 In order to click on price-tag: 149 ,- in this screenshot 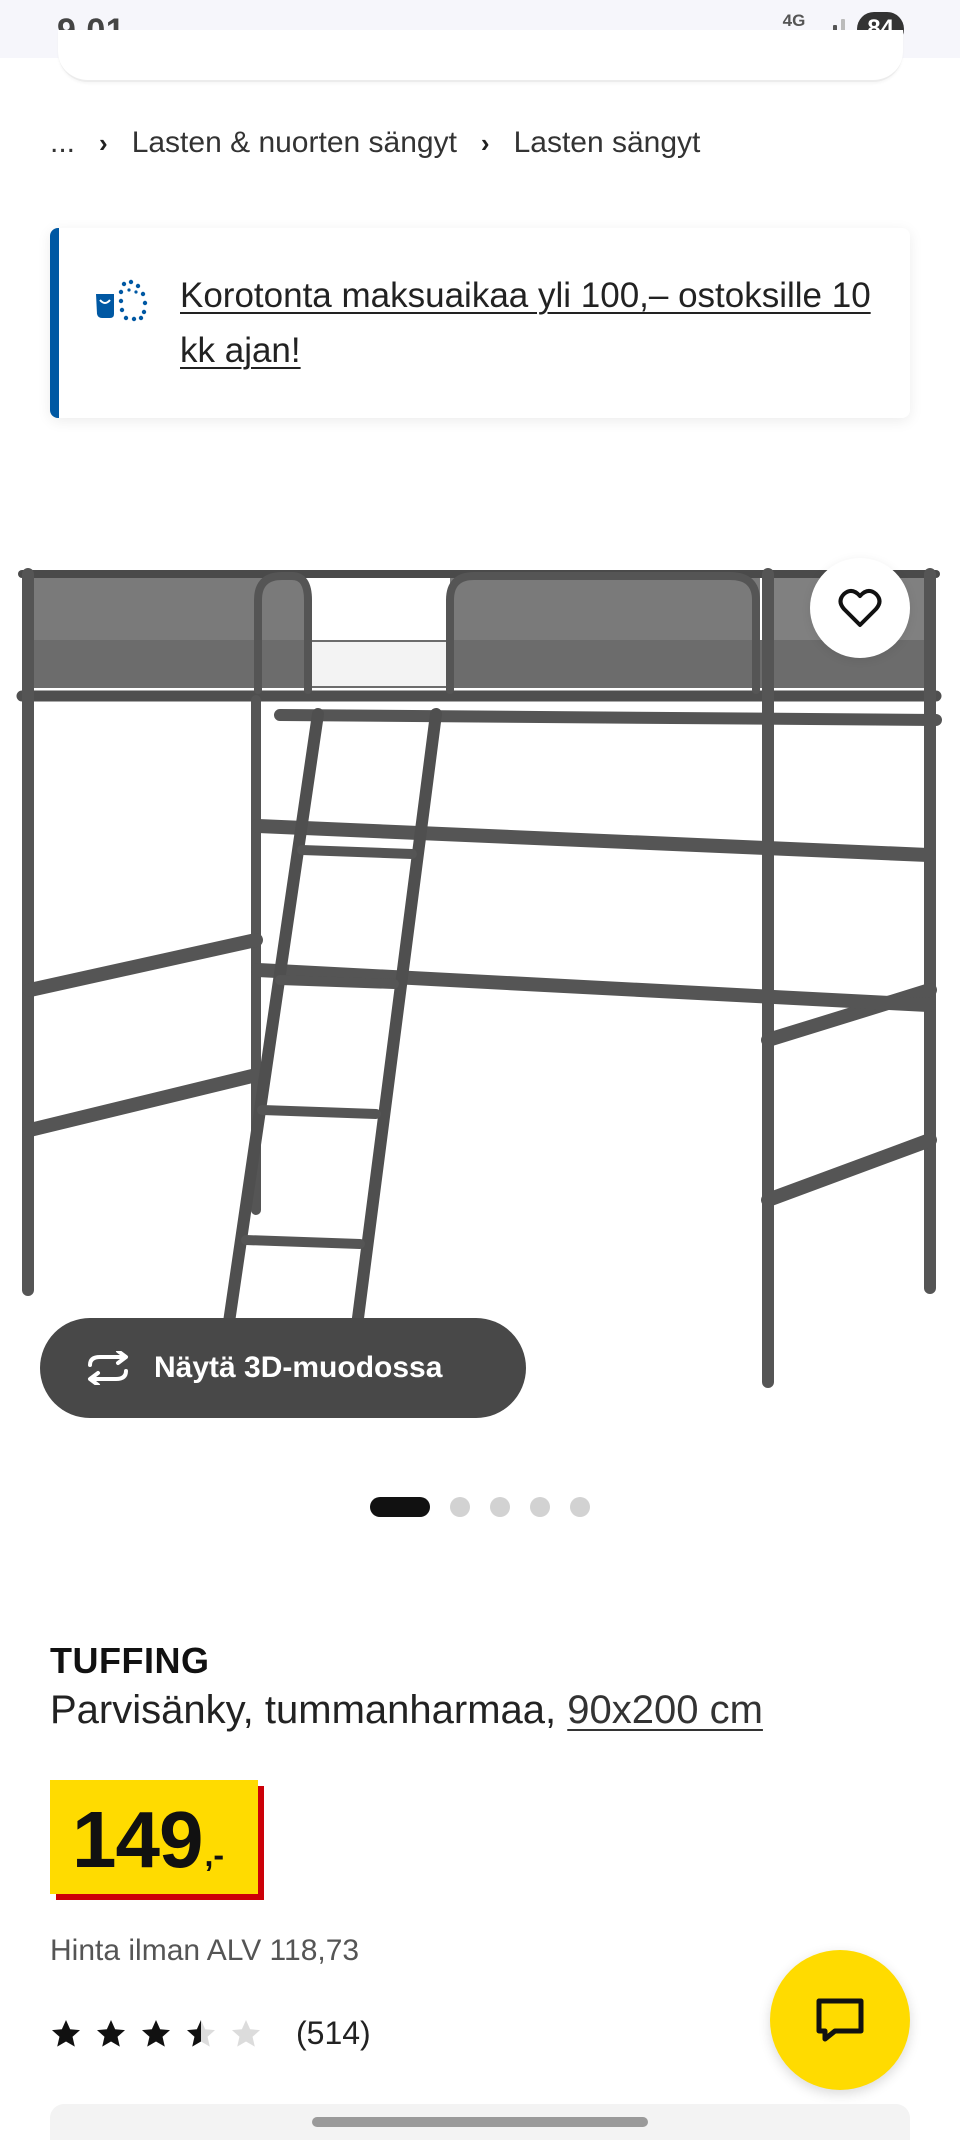, I will do `click(157, 1840)`.